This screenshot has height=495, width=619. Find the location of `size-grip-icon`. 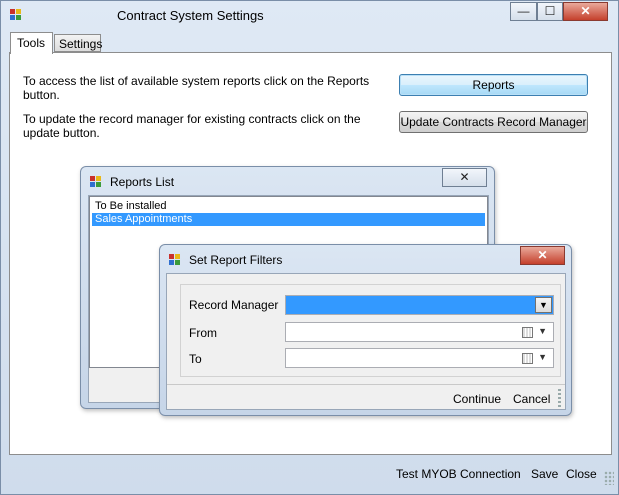

size-grip-icon is located at coordinates (609, 478).